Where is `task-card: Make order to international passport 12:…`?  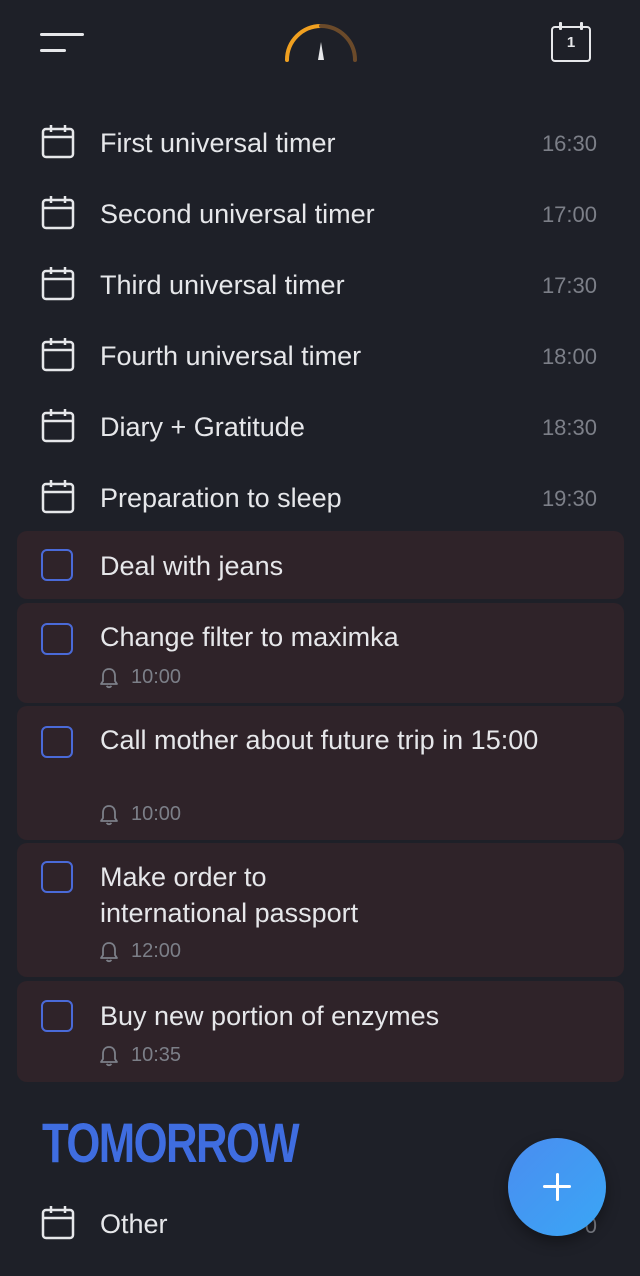
task-card: Make order to international passport 12:… is located at coordinates (320, 910).